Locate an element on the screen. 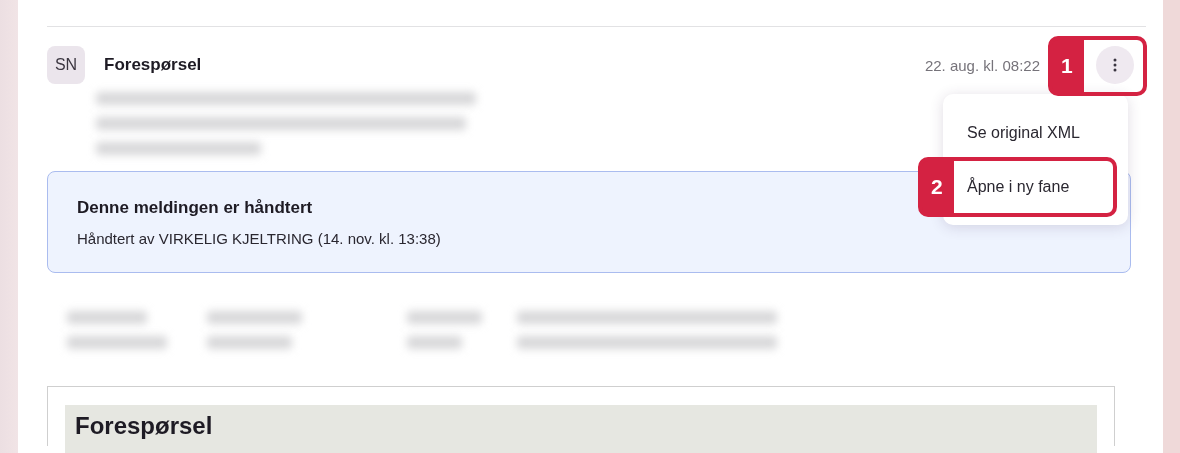 The width and height of the screenshot is (1180, 453). menu-item: Se original XML is located at coordinates (1035, 132).